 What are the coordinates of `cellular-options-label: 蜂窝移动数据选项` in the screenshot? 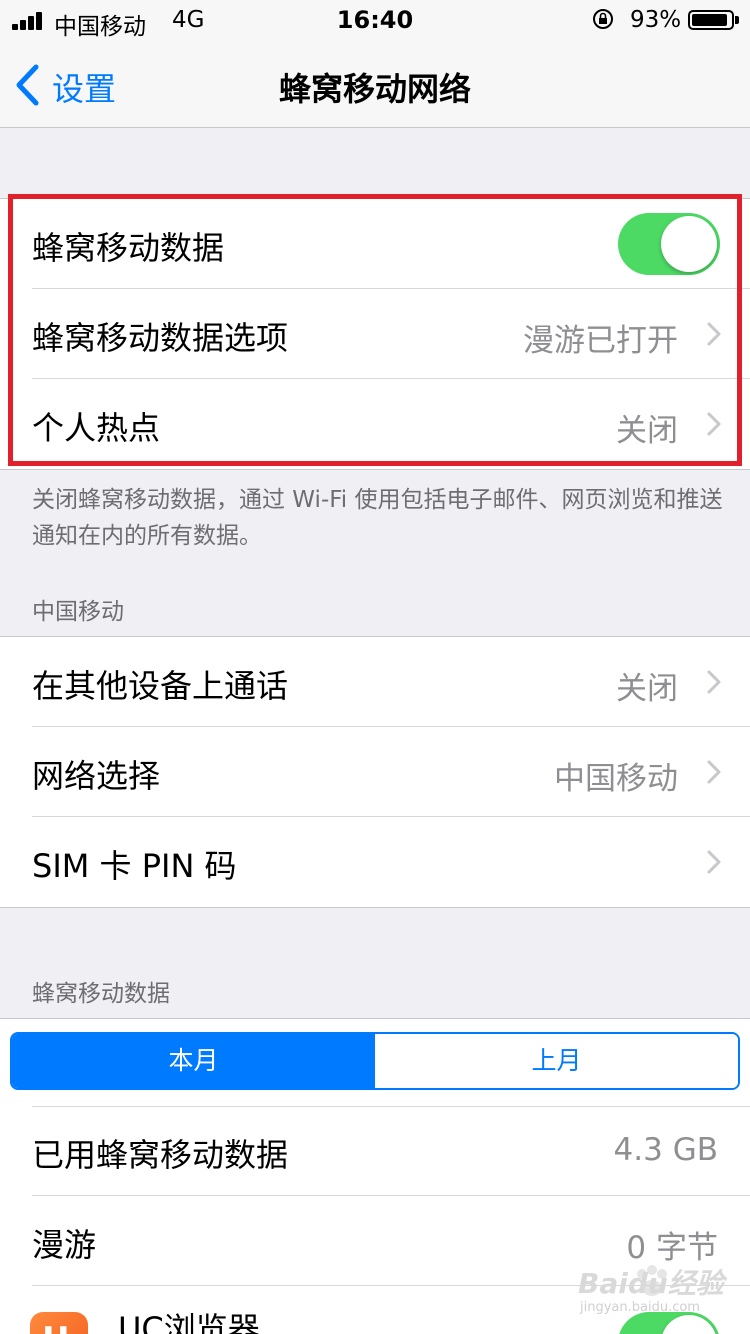 It's located at (160, 338).